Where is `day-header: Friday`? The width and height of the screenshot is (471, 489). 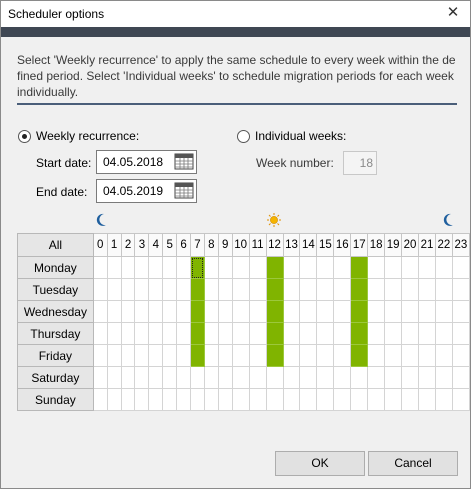 day-header: Friday is located at coordinates (55, 355).